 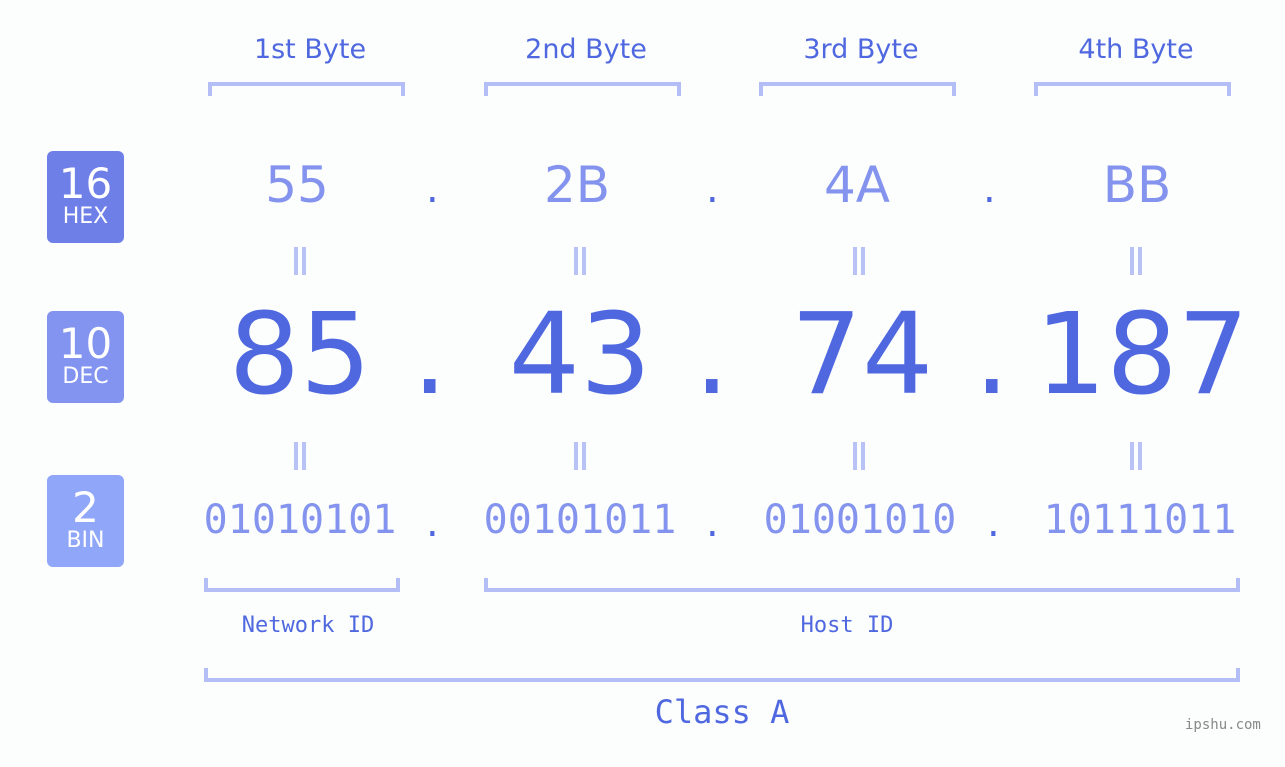 I want to click on dec-base-number: 10, so click(x=85, y=343).